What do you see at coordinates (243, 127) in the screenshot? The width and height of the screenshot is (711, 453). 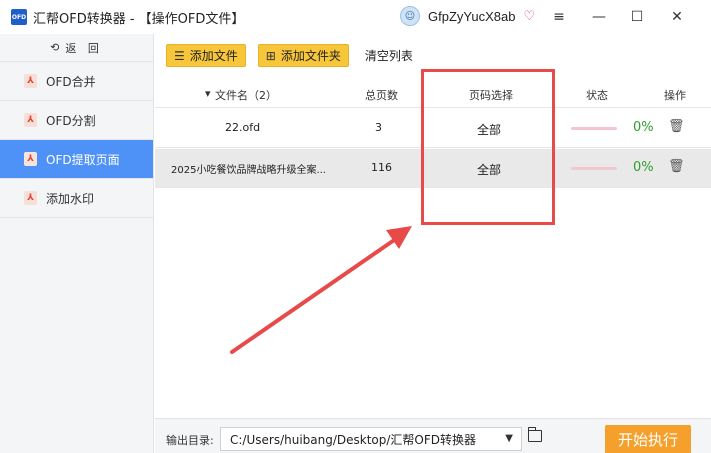 I see `row-filename: 22.ofd` at bounding box center [243, 127].